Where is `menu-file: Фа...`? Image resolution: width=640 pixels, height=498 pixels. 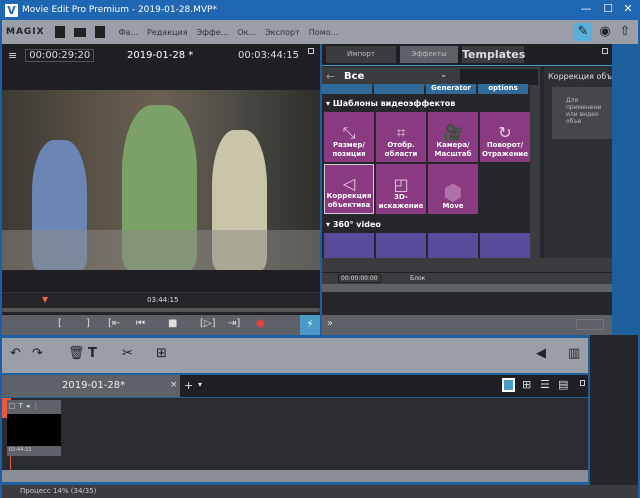
menu-file: Фа... is located at coordinates (128, 32).